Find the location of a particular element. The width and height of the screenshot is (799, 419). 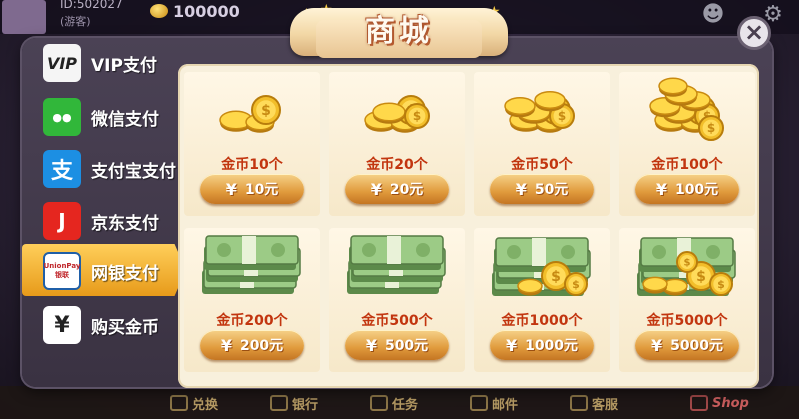

product-name: 金币10个 is located at coordinates (252, 165).